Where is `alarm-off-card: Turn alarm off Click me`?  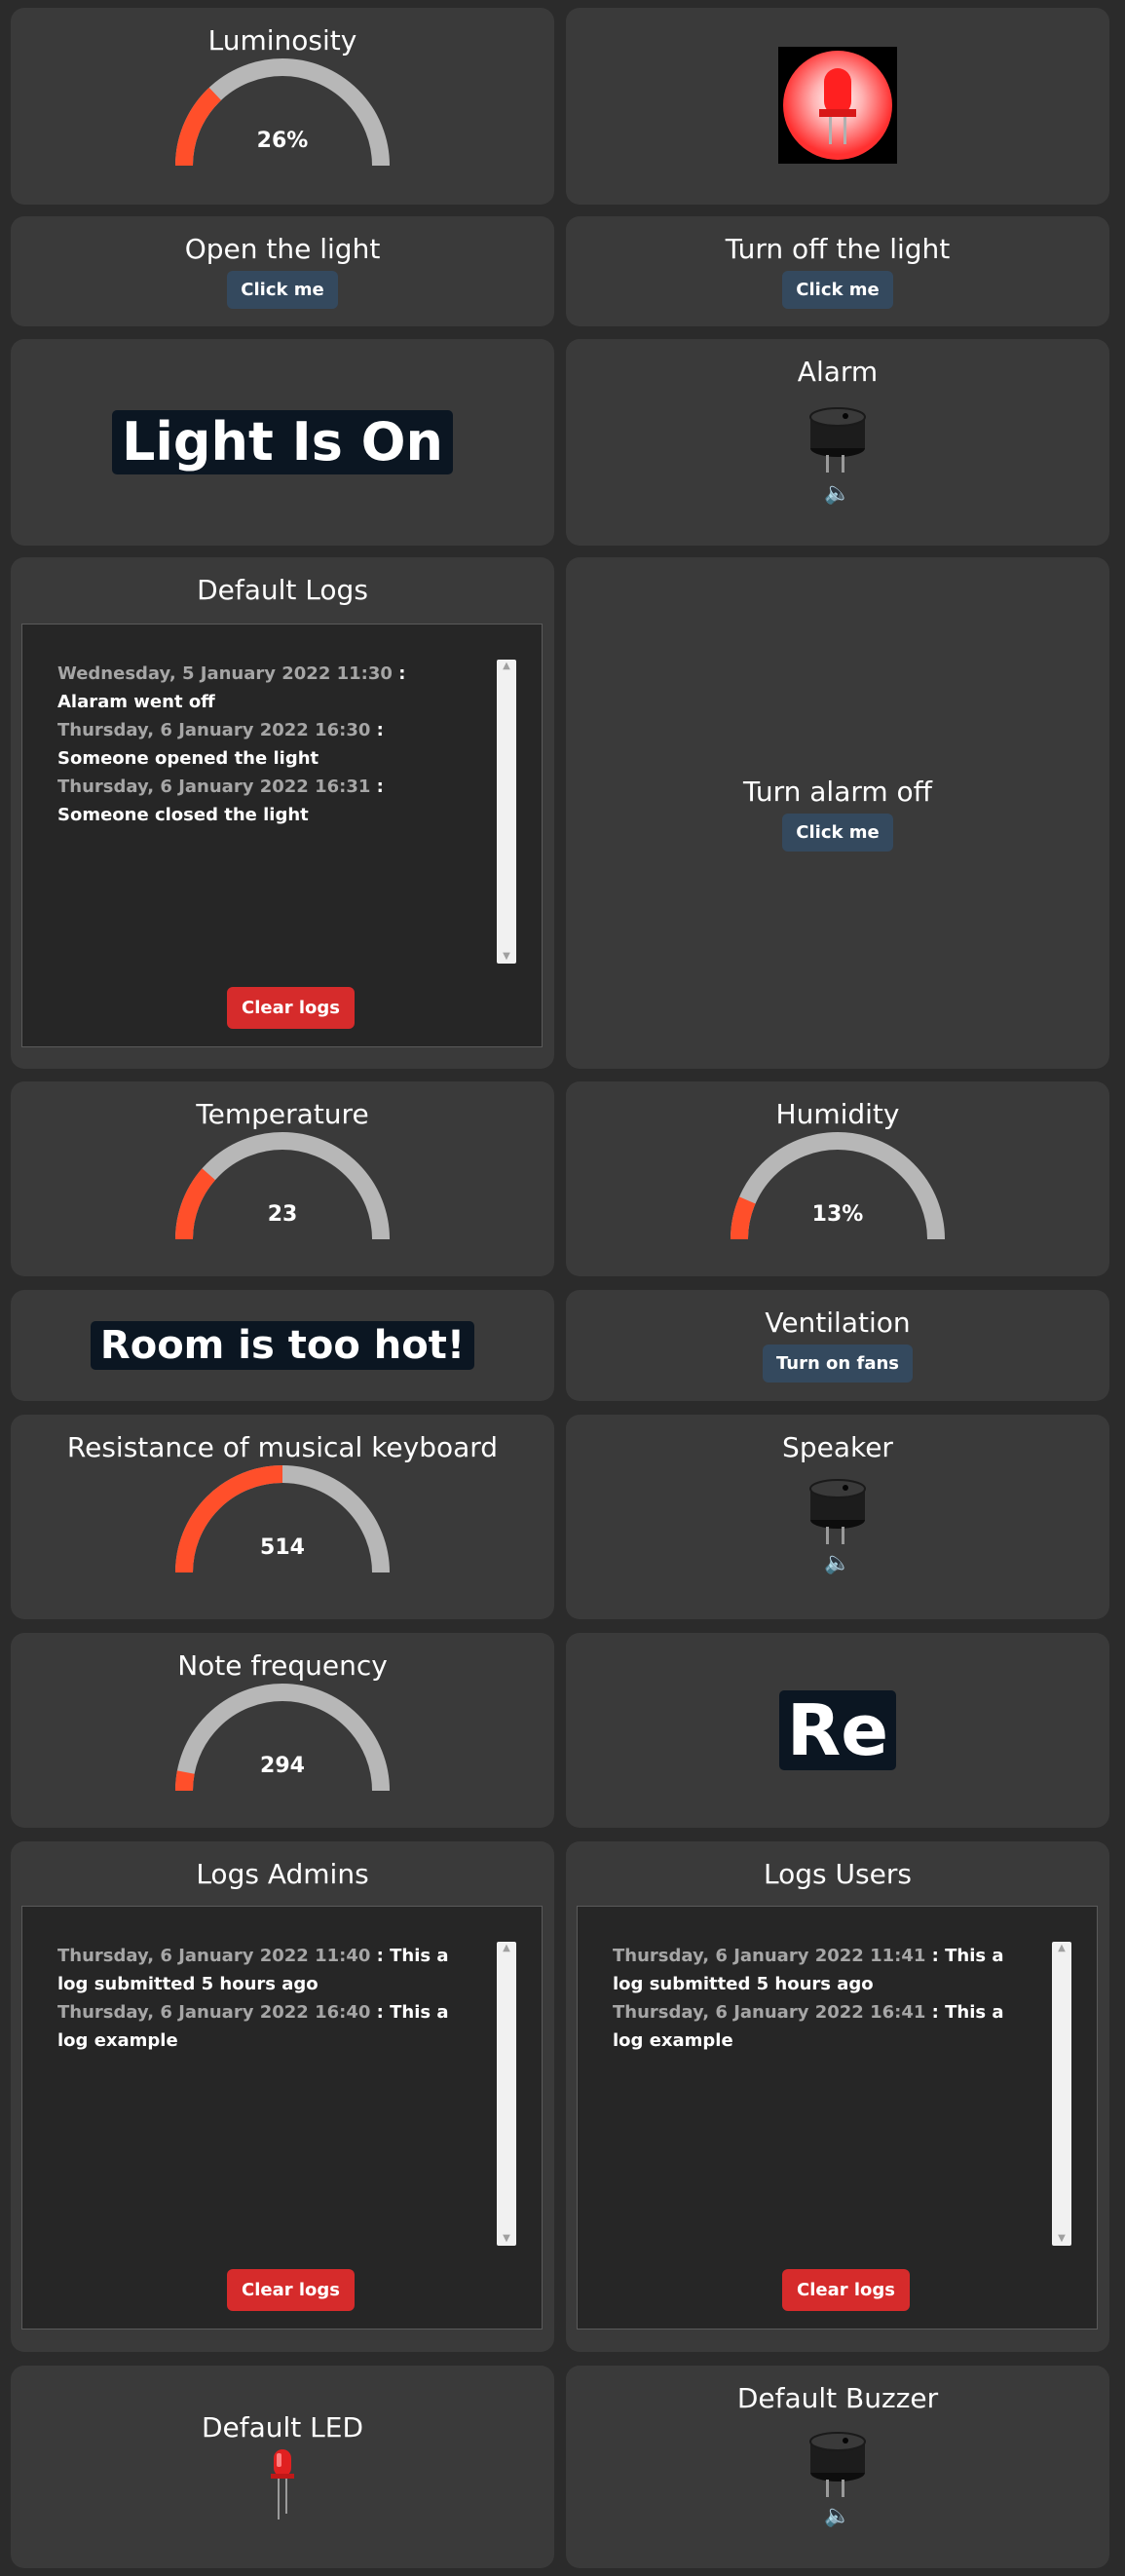
alarm-off-card: Turn alarm off Click me is located at coordinates (837, 813).